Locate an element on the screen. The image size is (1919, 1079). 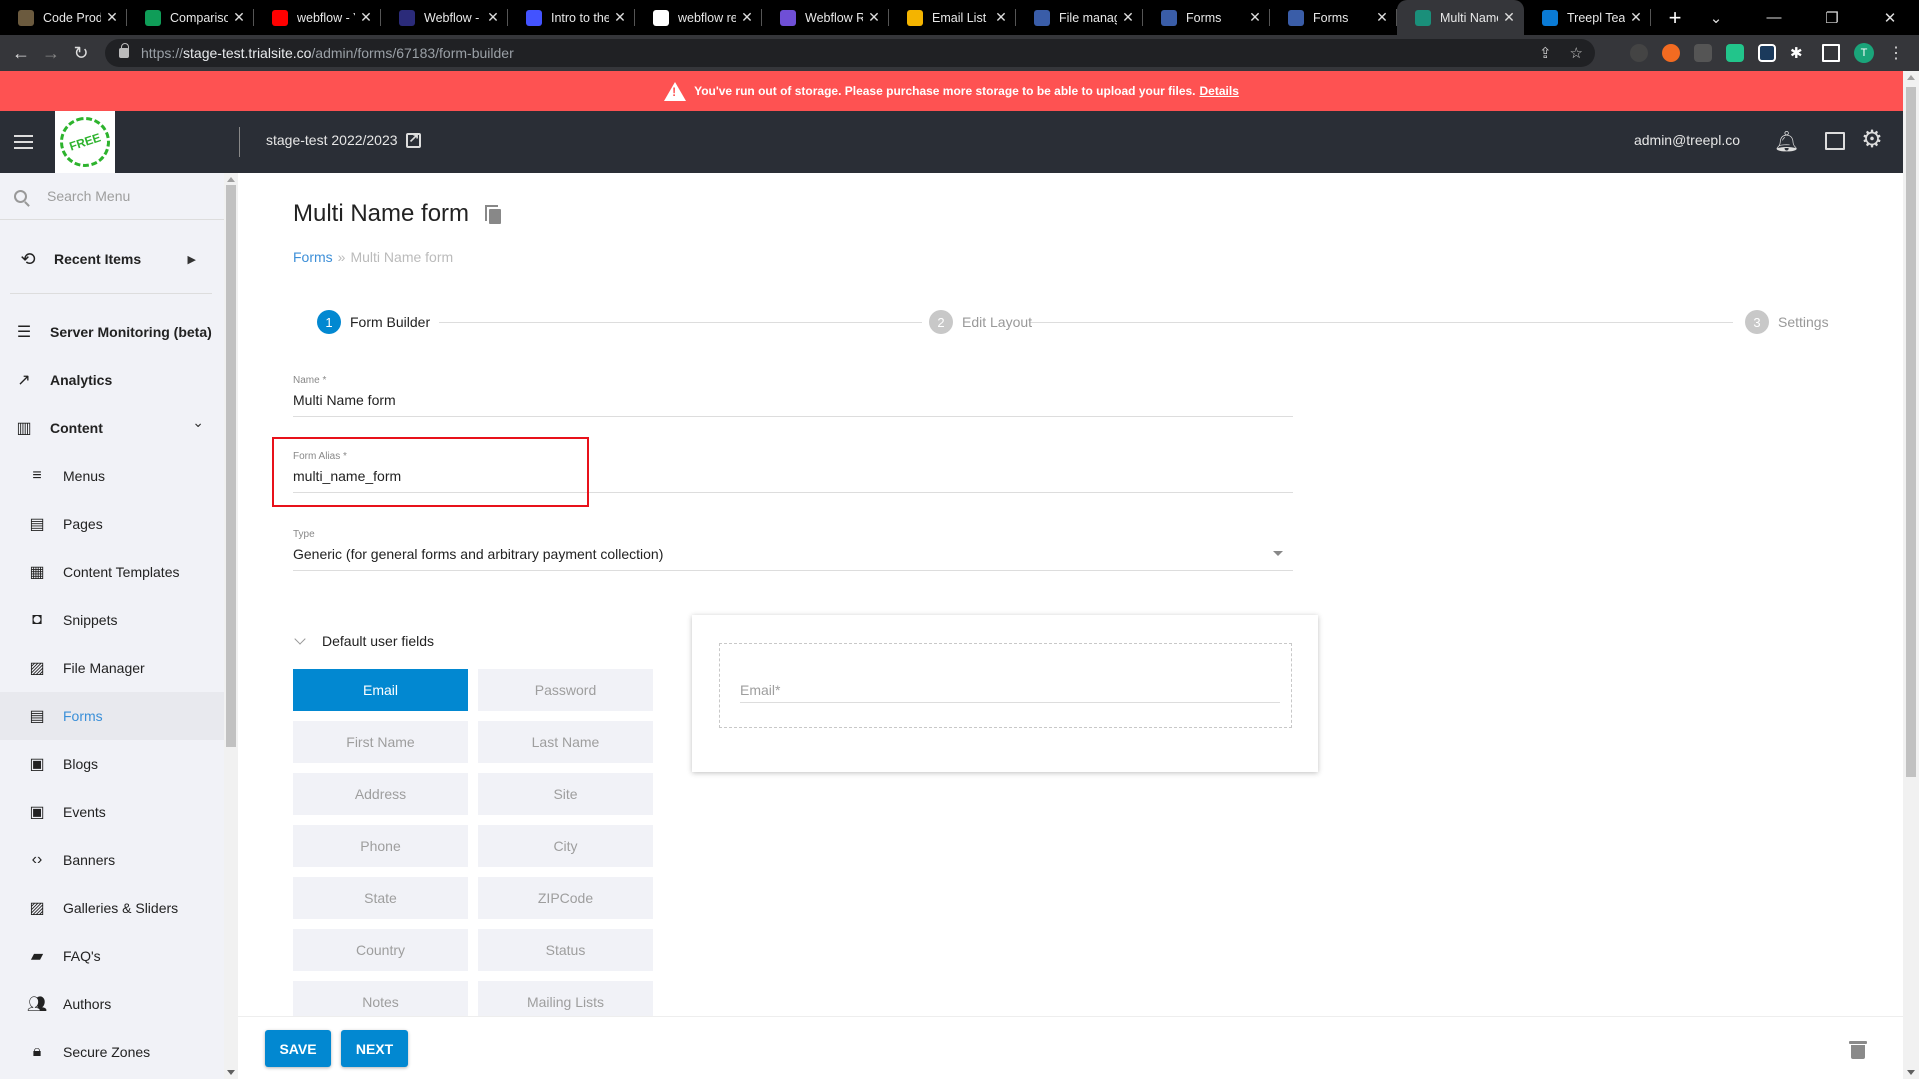
minimize-button: — is located at coordinates (1774, 17).